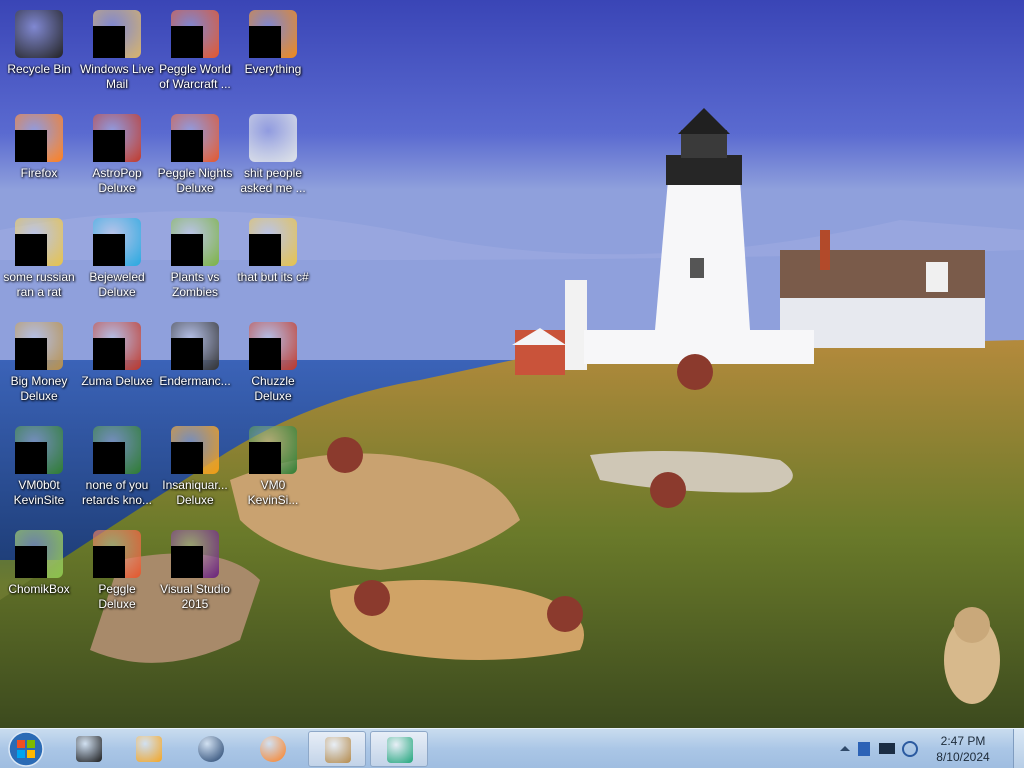 Image resolution: width=1024 pixels, height=768 pixels. What do you see at coordinates (273, 388) in the screenshot?
I see `desktop-icon-label: Chuzzle Deluxe` at bounding box center [273, 388].